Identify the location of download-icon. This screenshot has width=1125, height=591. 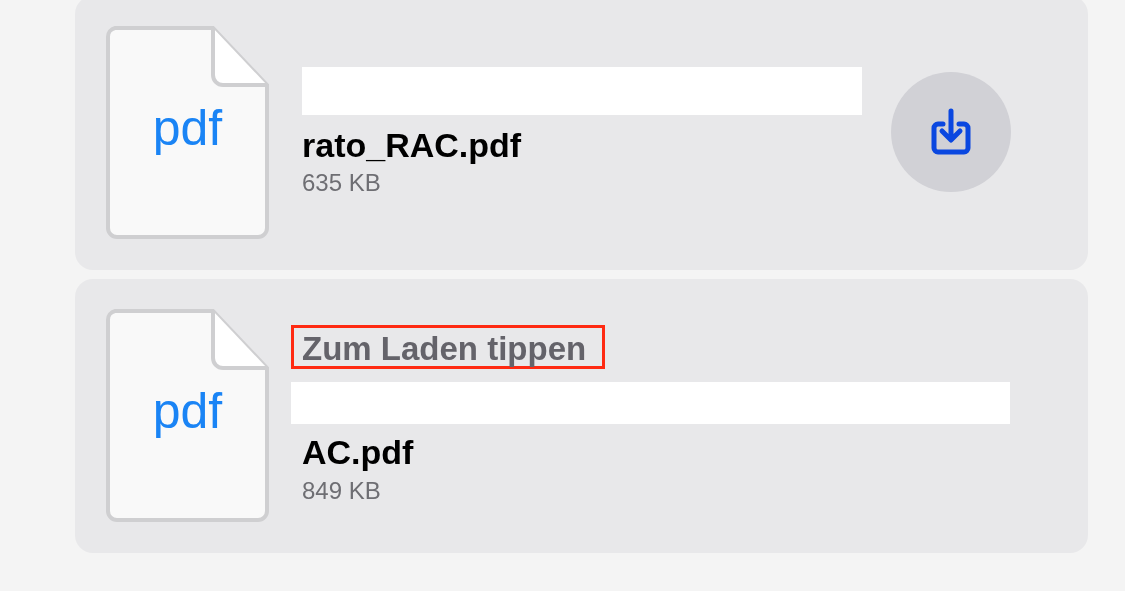
(951, 132).